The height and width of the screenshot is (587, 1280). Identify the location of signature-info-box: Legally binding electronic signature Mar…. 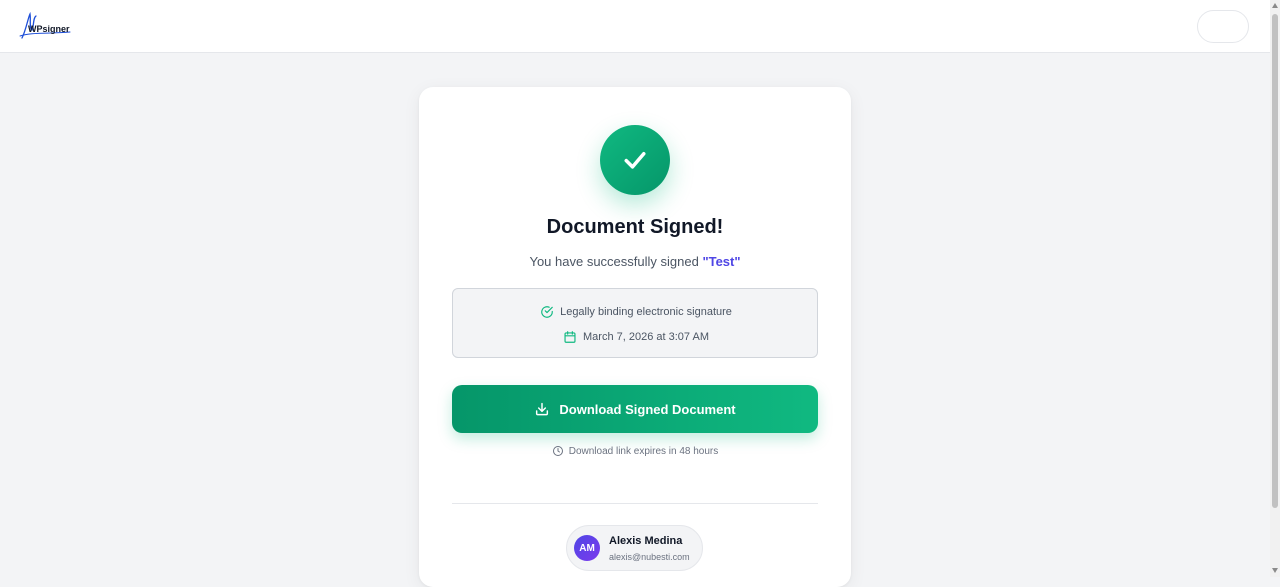
(635, 323).